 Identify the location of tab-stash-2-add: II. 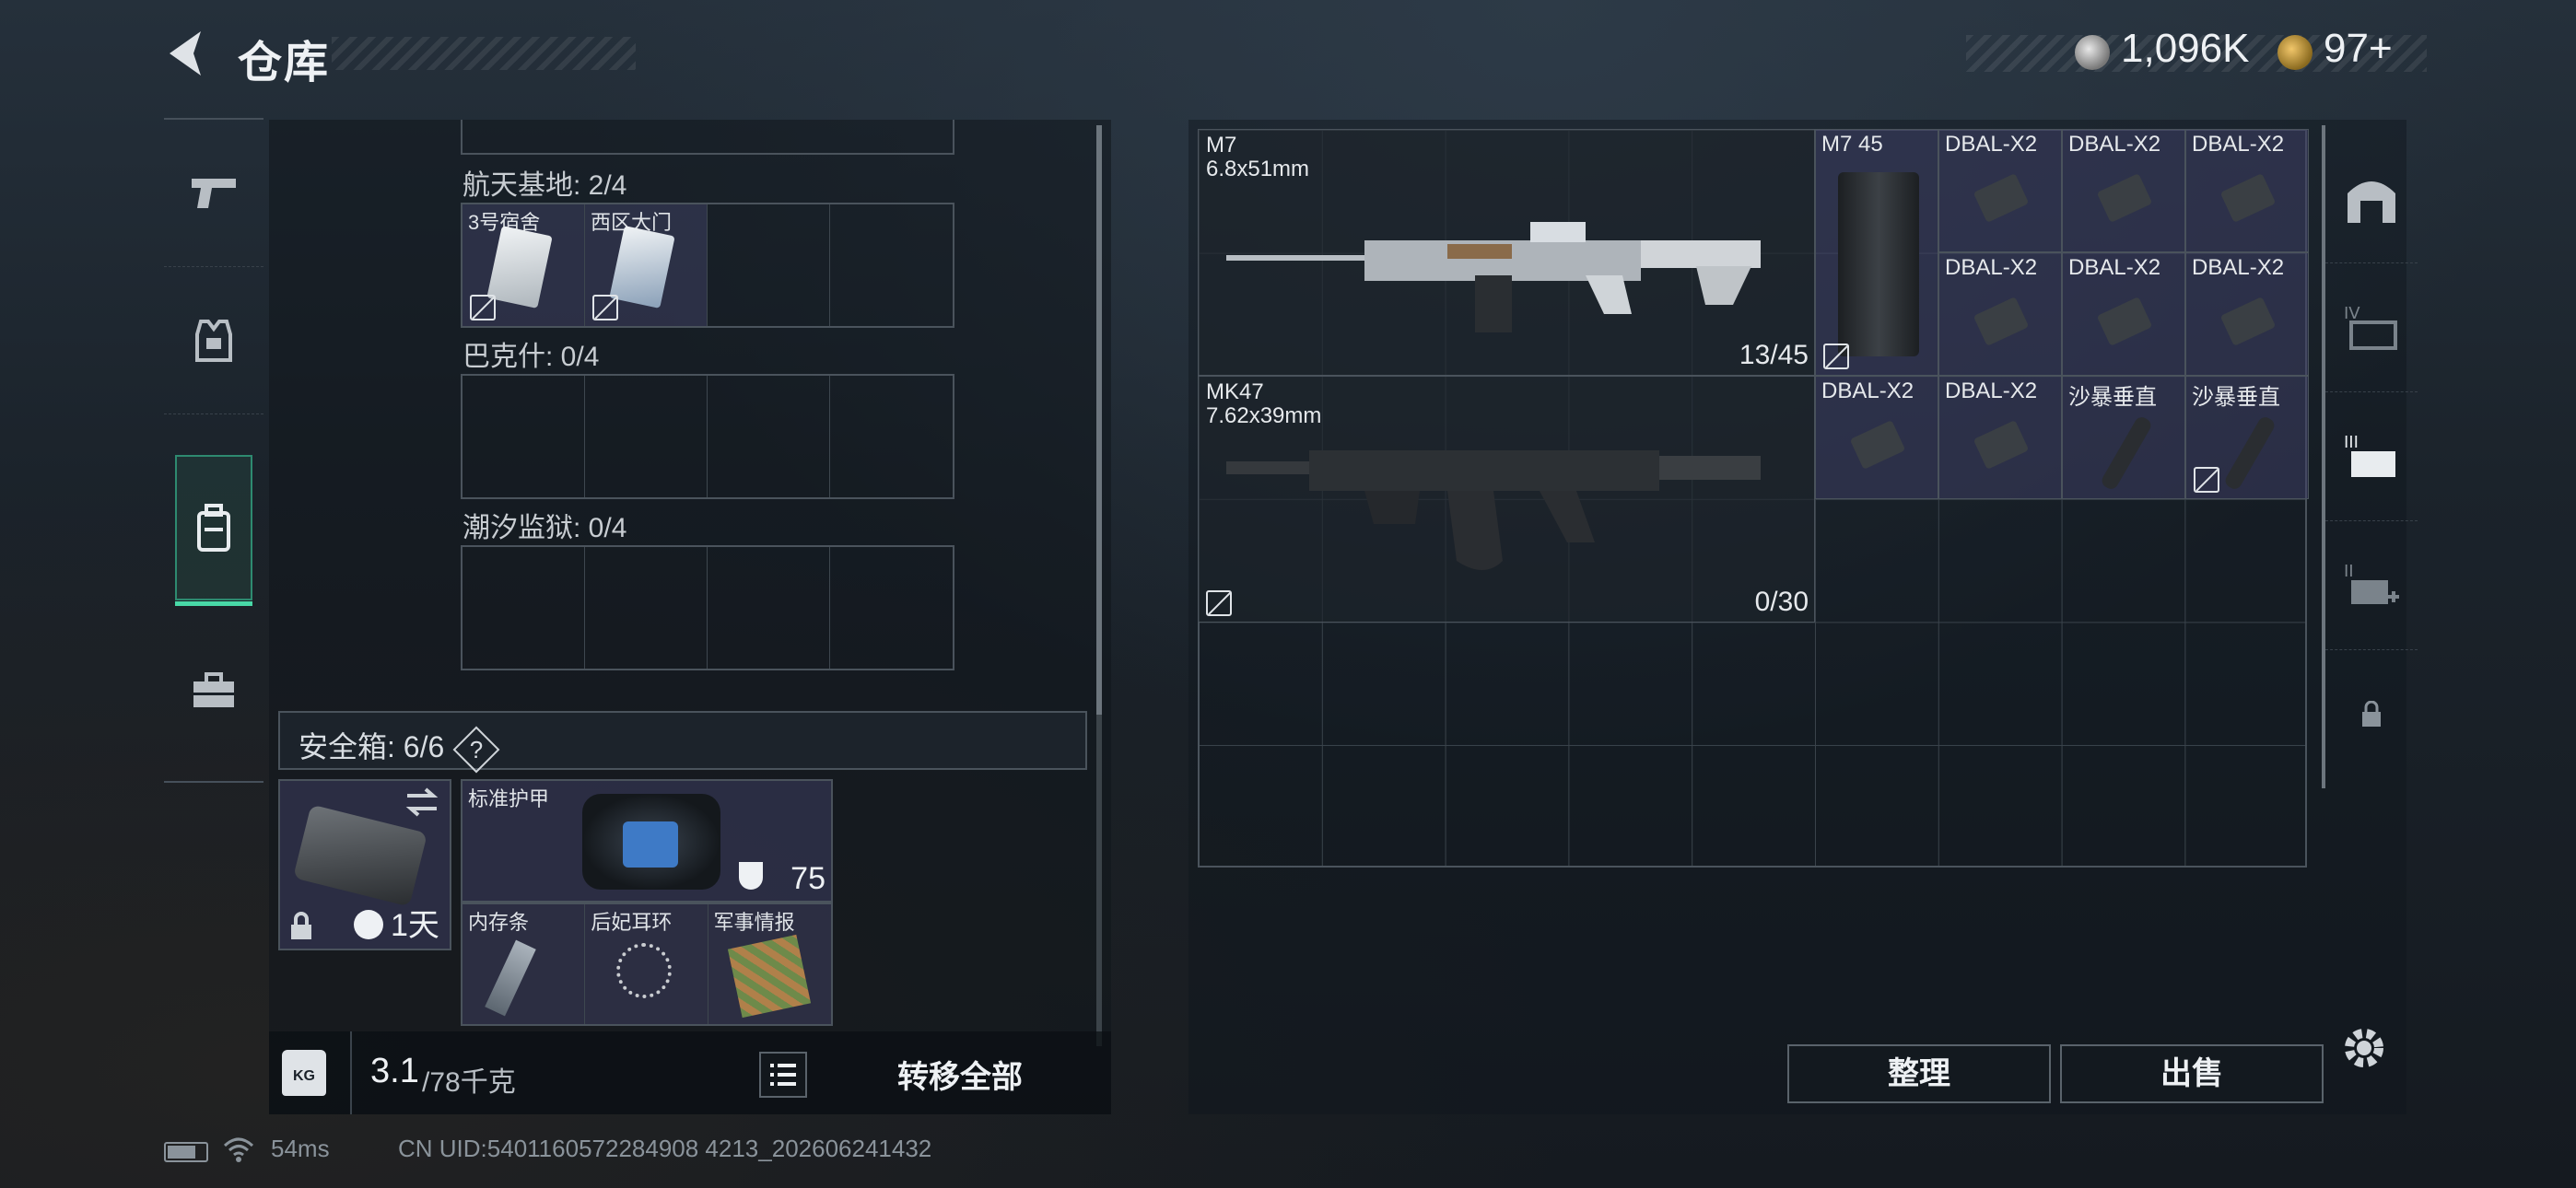
(2371, 585).